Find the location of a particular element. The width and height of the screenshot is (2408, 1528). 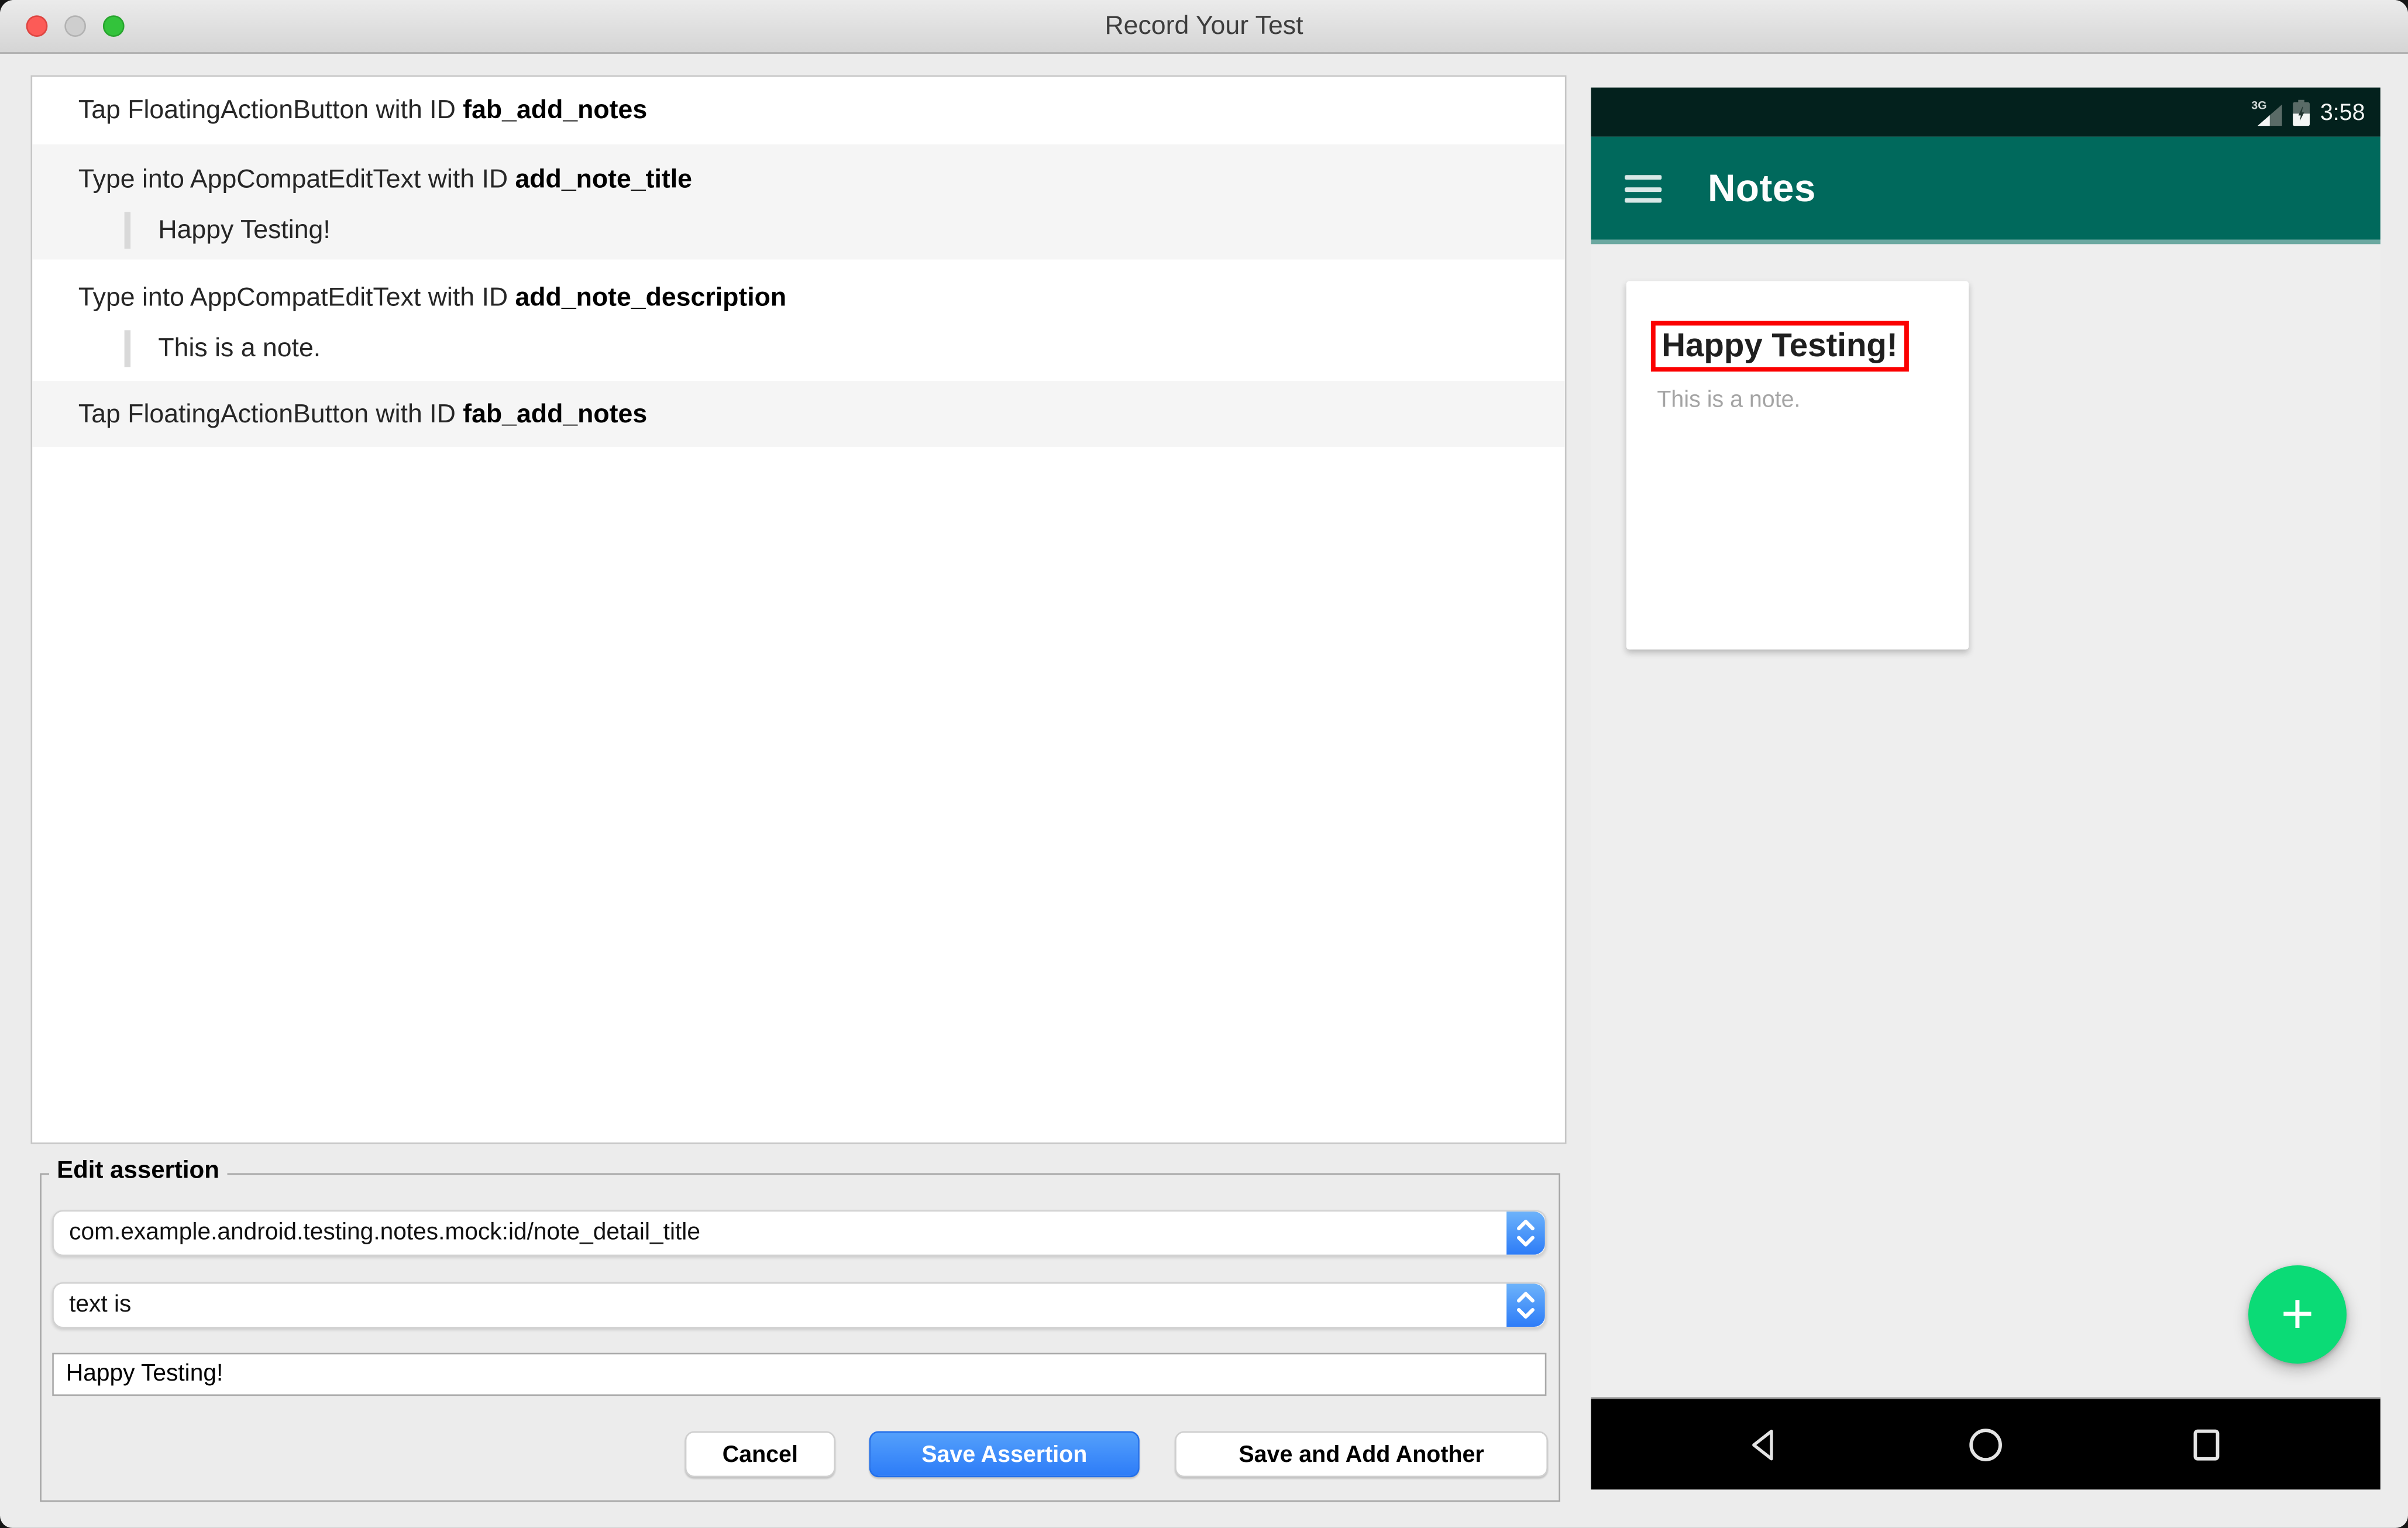

network-type-label: 3G is located at coordinates (2258, 105).